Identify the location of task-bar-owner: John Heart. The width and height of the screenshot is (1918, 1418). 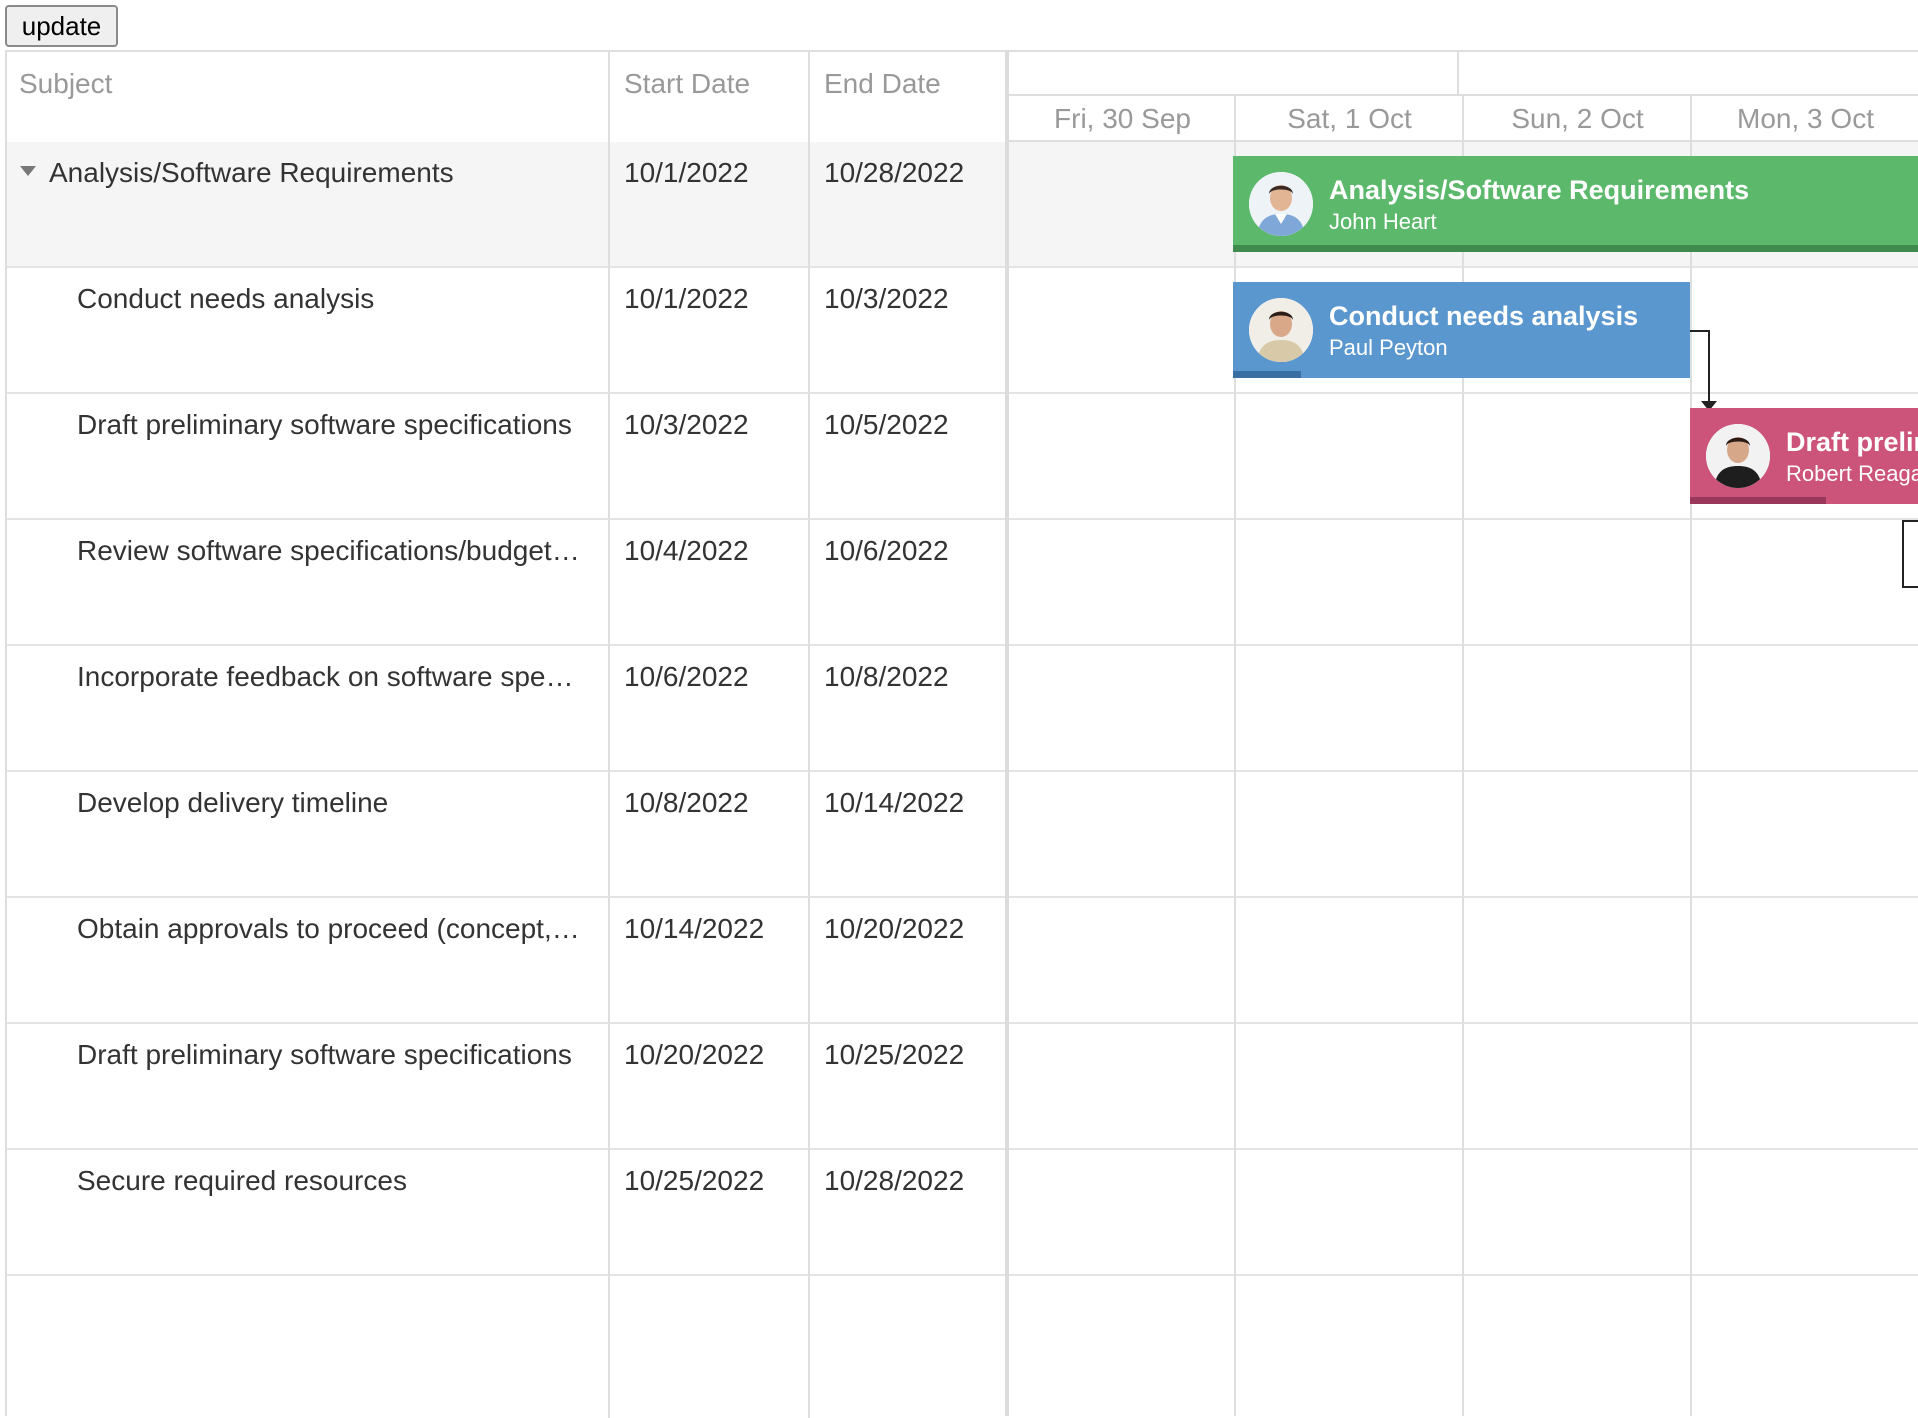
(1383, 221).